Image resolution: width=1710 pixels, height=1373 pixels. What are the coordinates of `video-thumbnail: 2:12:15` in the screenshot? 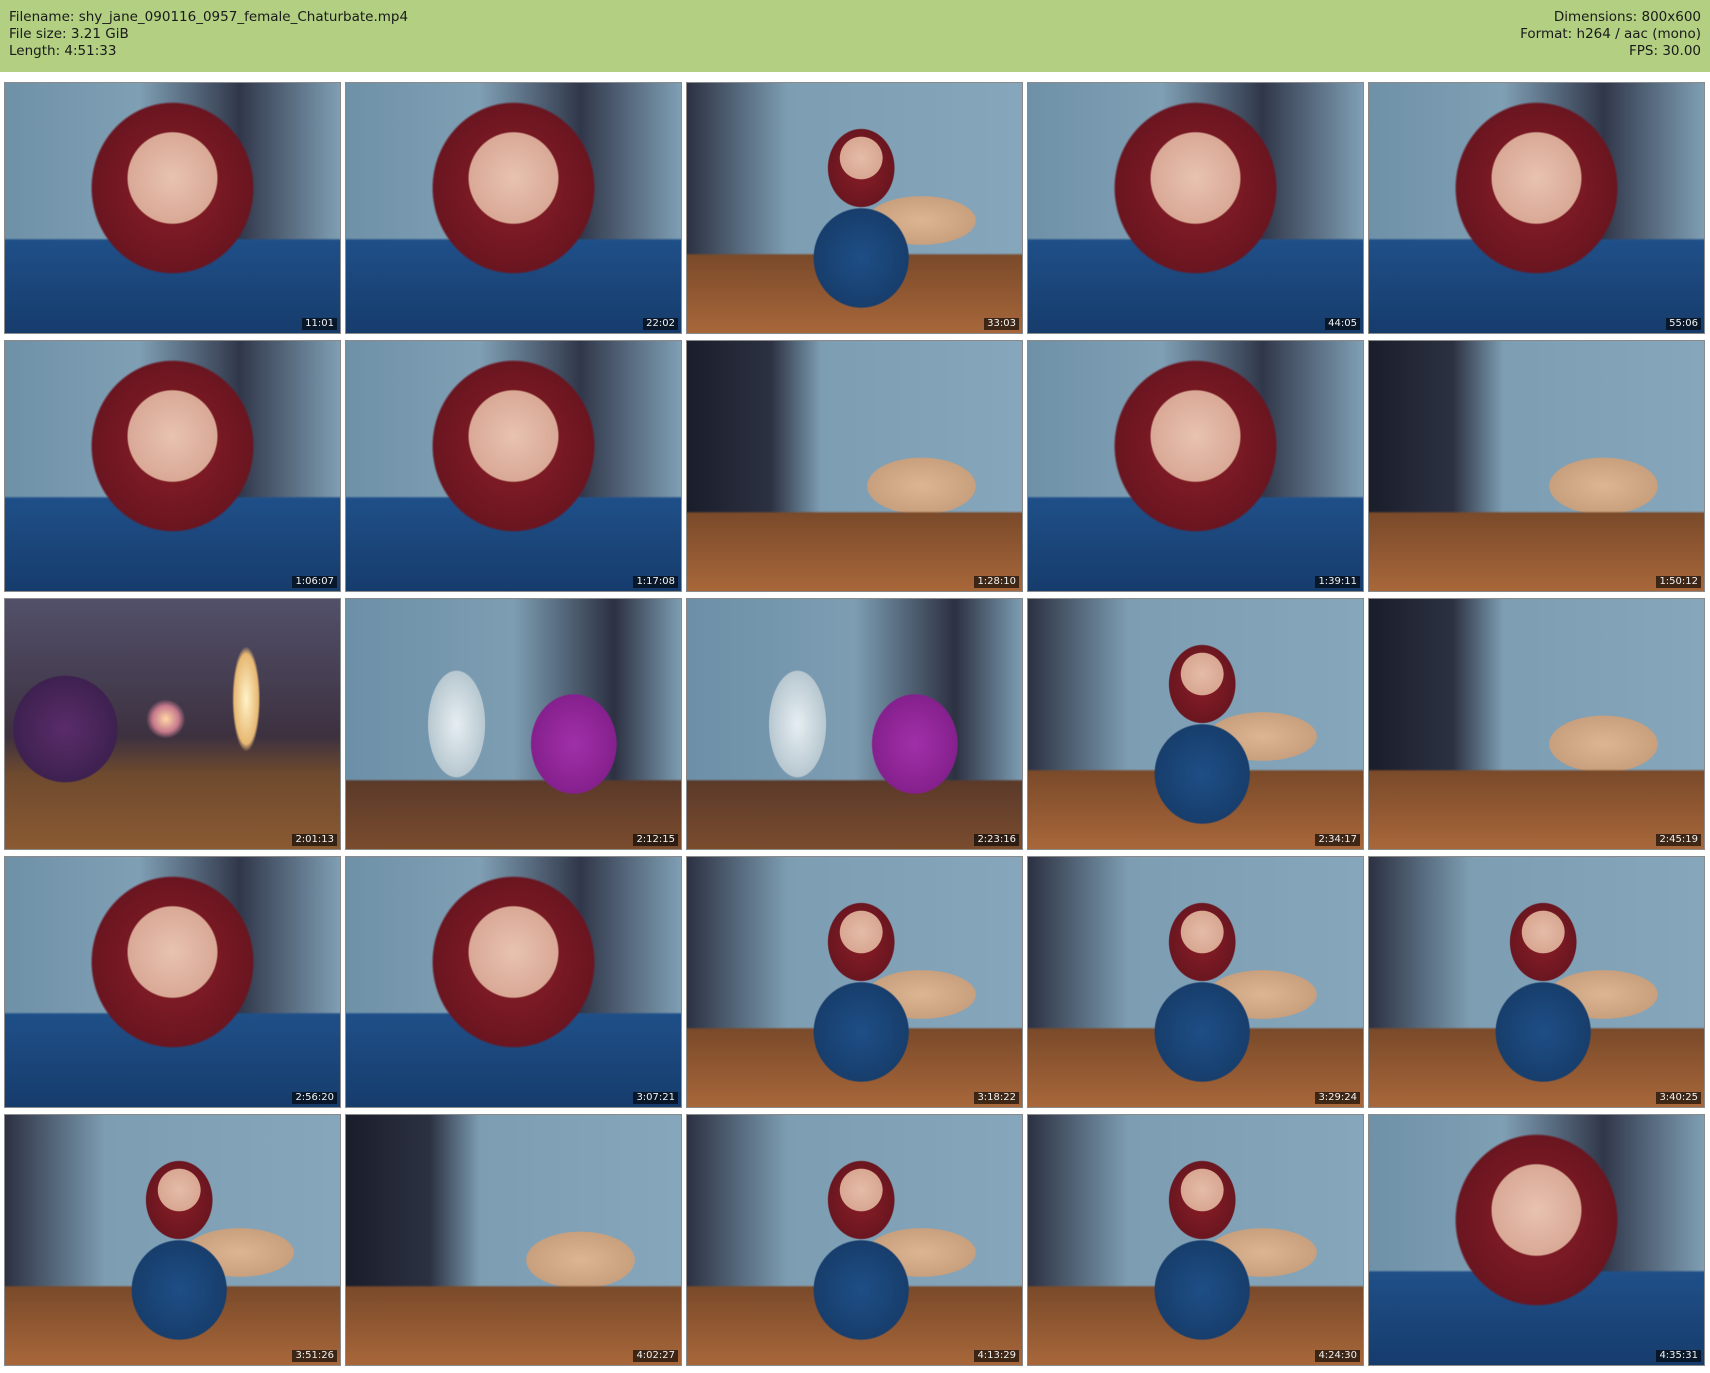 It's located at (513, 724).